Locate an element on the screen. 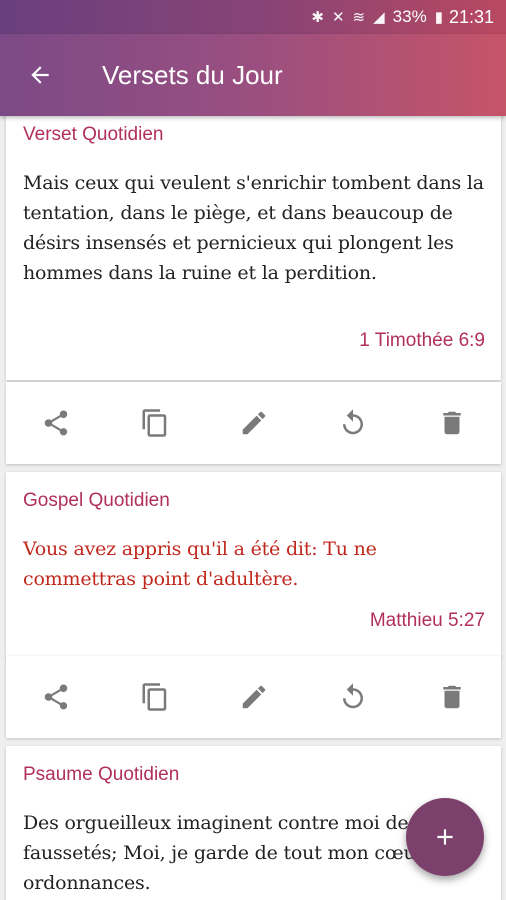 The image size is (506, 900). plus-icon is located at coordinates (445, 837).